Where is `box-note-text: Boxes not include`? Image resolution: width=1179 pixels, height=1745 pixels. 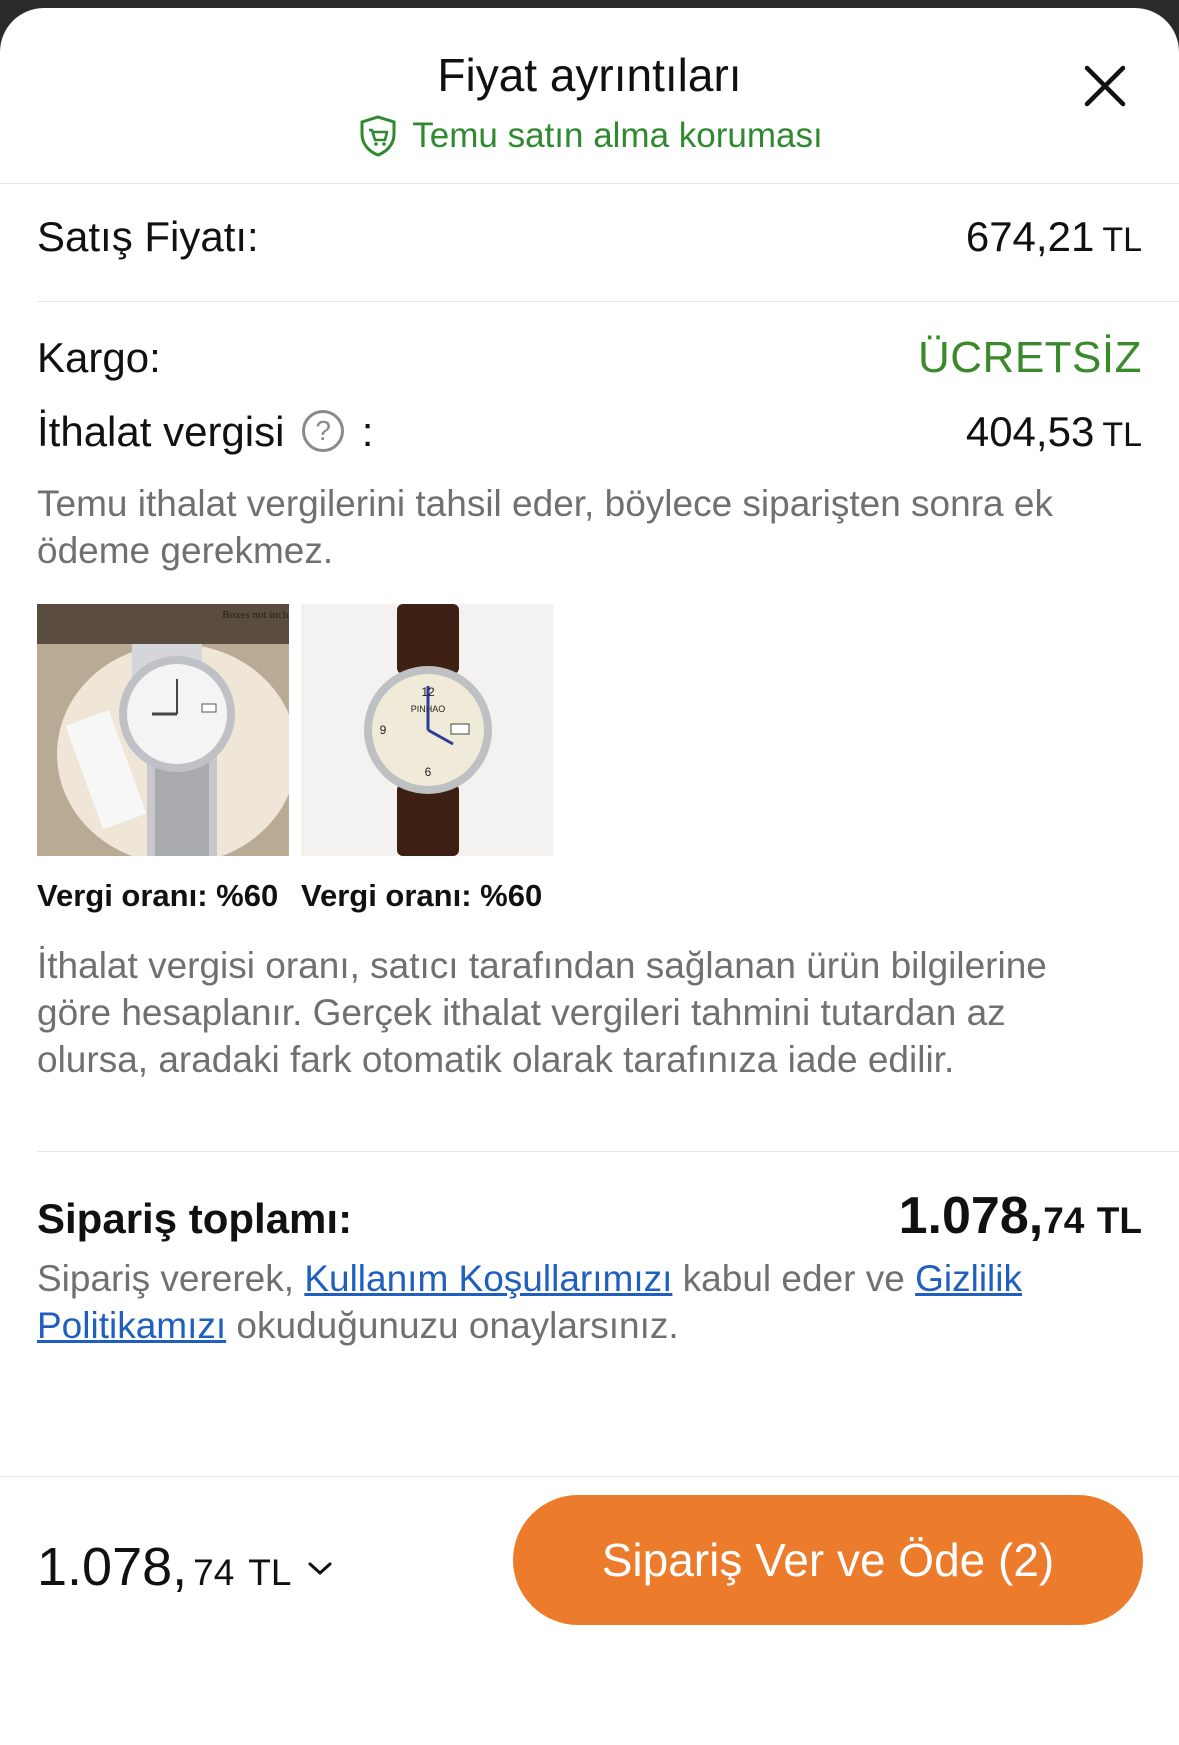
box-note-text: Boxes not include is located at coordinates (255, 615).